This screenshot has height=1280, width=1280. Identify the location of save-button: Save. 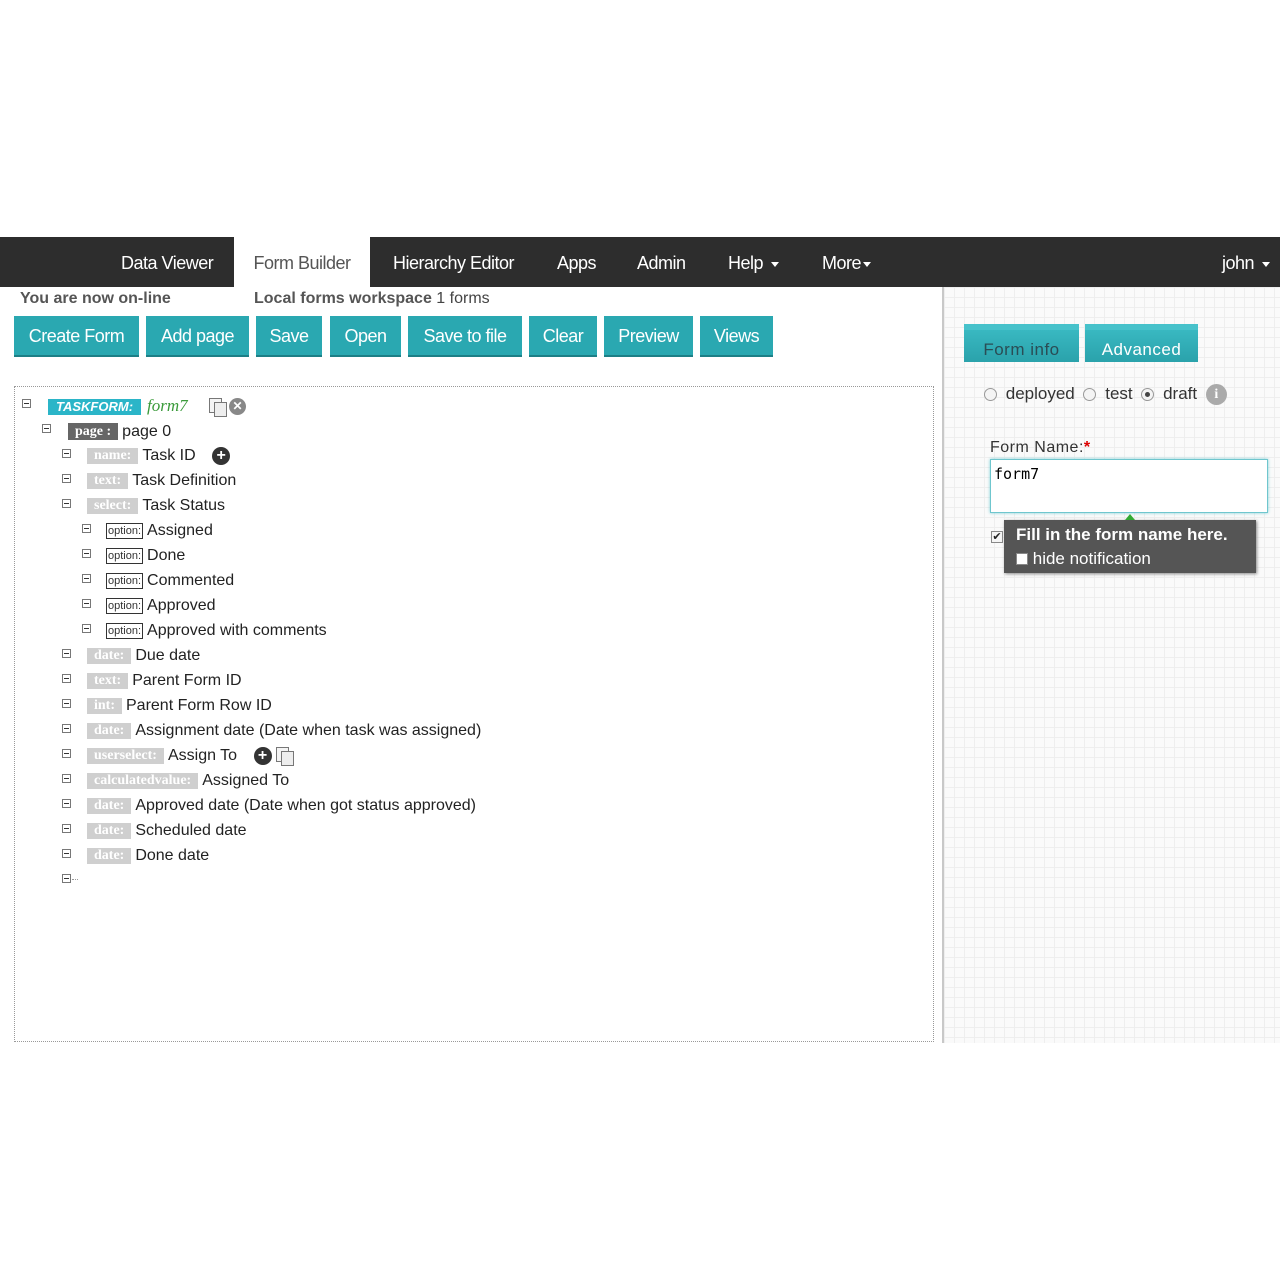
(289, 336).